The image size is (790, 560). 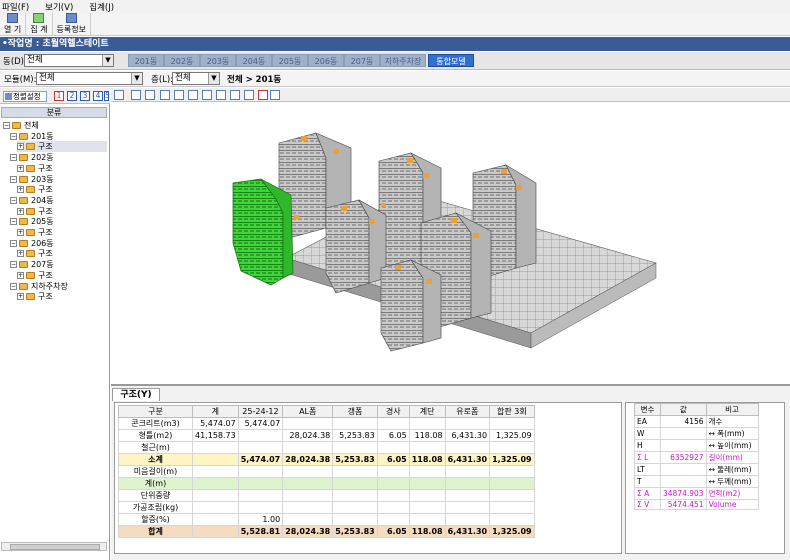 What do you see at coordinates (427, 531) in the screenshot?
I see `table-cell: 118.08` at bounding box center [427, 531].